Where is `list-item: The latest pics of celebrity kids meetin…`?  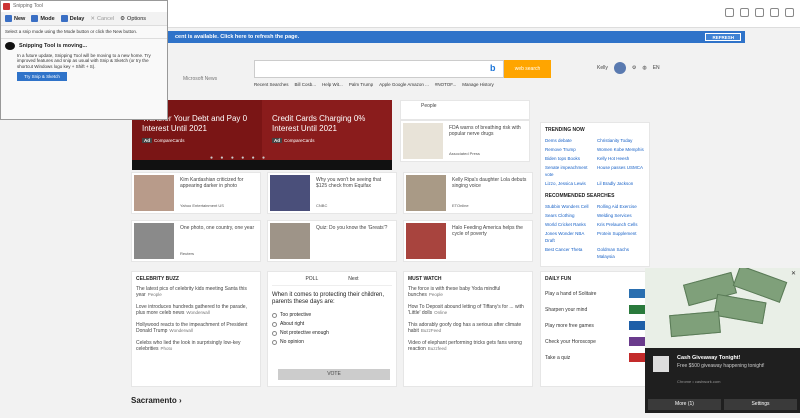 list-item: The latest pics of celebrity kids meetin… is located at coordinates (196, 292).